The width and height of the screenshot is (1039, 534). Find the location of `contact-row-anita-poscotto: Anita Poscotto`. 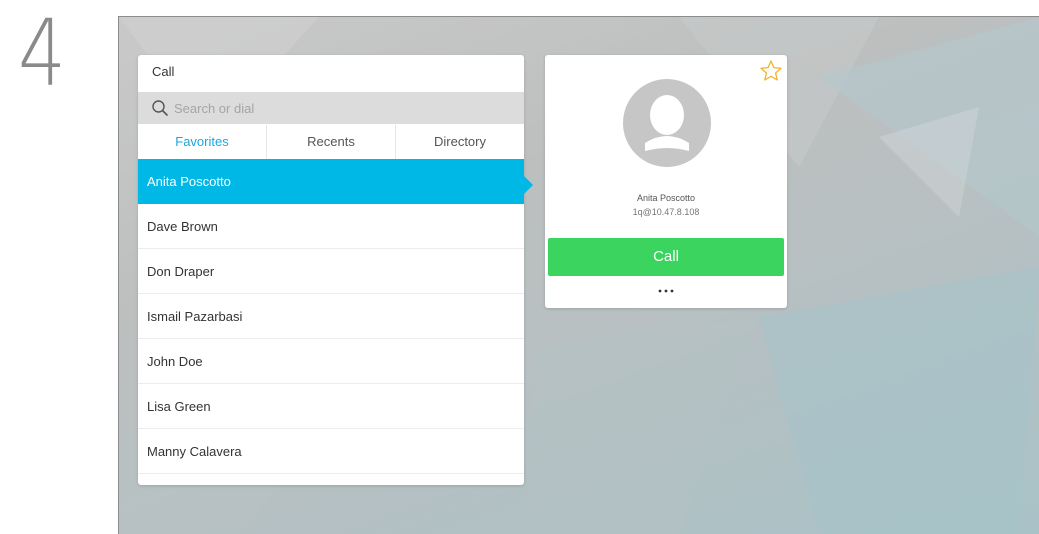

contact-row-anita-poscotto: Anita Poscotto is located at coordinates (331, 181).